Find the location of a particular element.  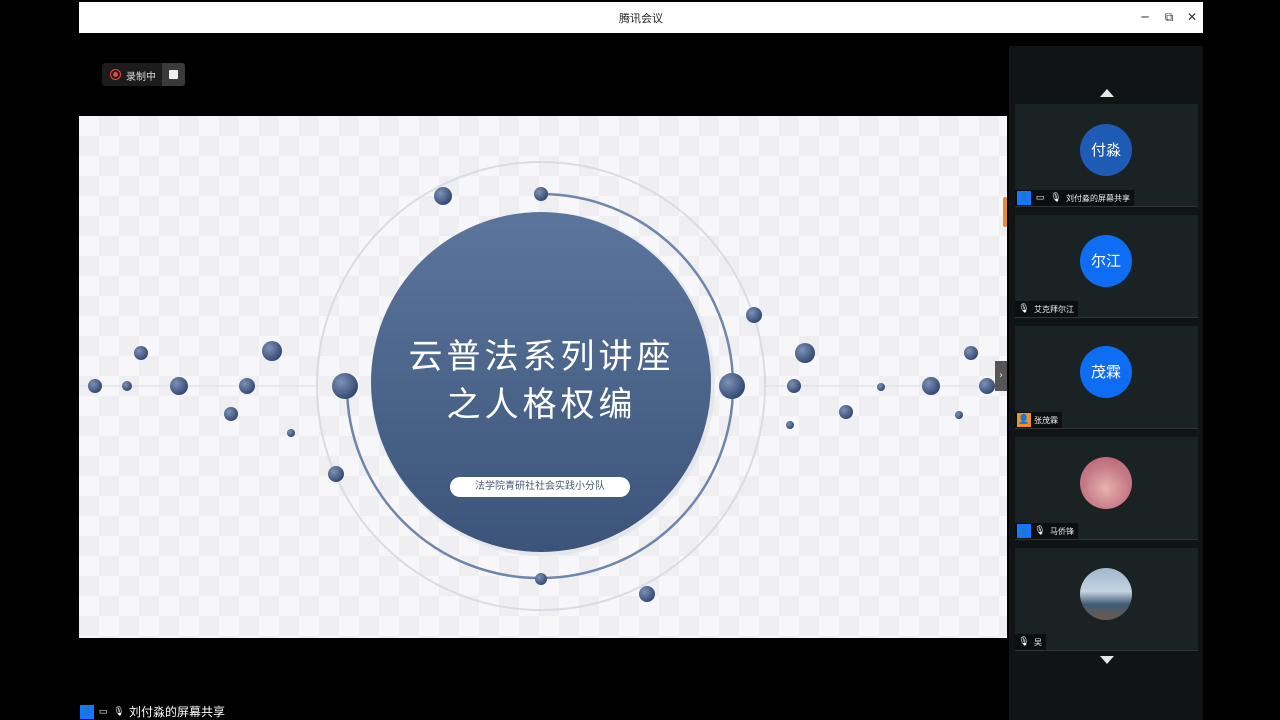

recording-indicator: 录制中 is located at coordinates (143, 74).